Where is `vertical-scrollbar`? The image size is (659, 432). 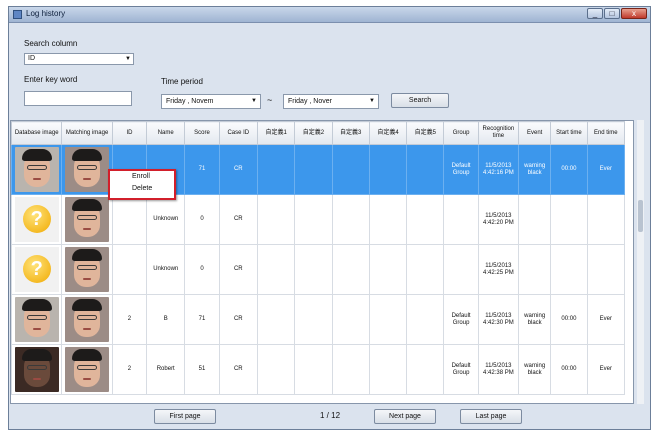
vertical-scrollbar is located at coordinates (640, 262).